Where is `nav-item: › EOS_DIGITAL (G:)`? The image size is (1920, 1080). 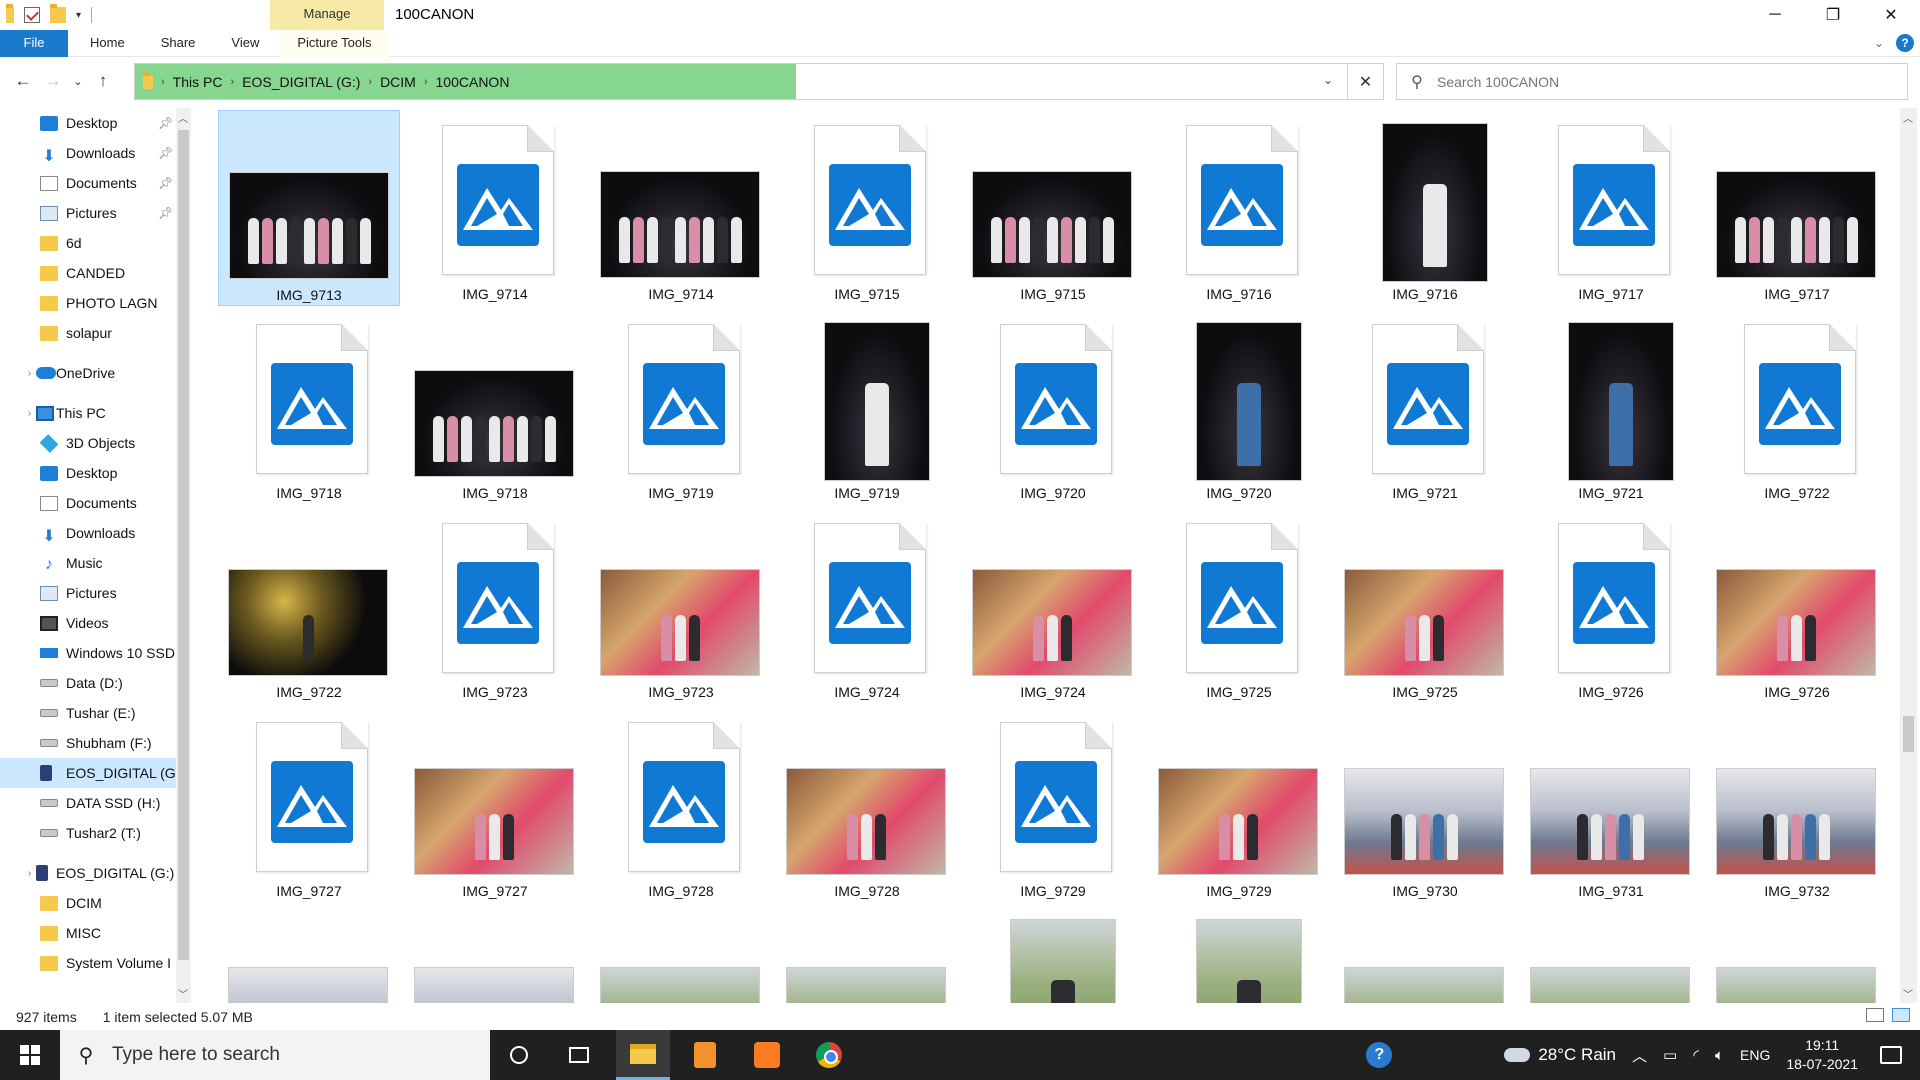 nav-item: › EOS_DIGITAL (G:) is located at coordinates (95, 873).